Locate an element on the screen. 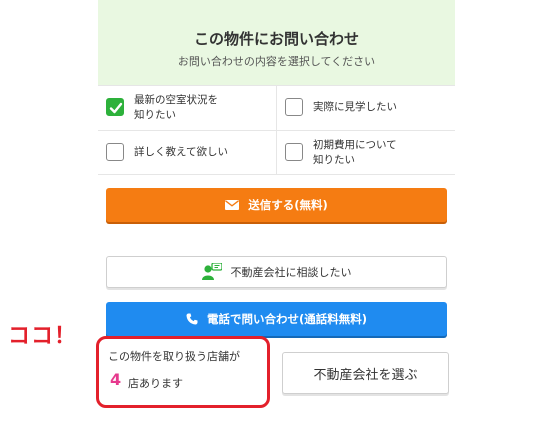 The image size is (550, 425). consult-button-label: 不動産会社に相談したい is located at coordinates (291, 272).